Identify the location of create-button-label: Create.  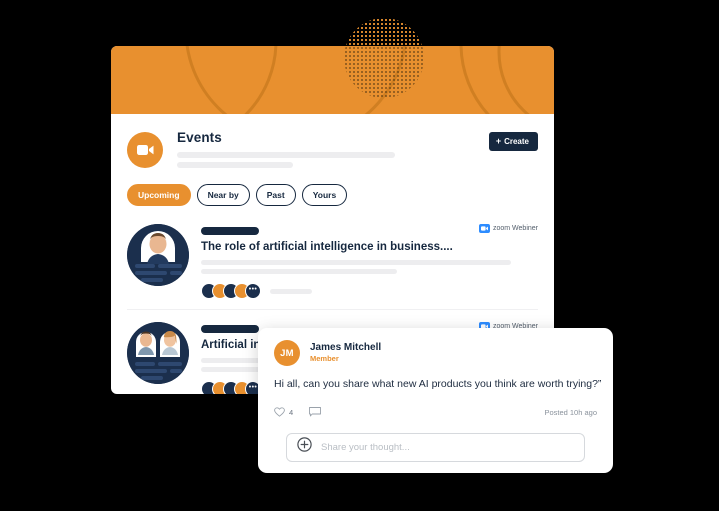
(516, 141).